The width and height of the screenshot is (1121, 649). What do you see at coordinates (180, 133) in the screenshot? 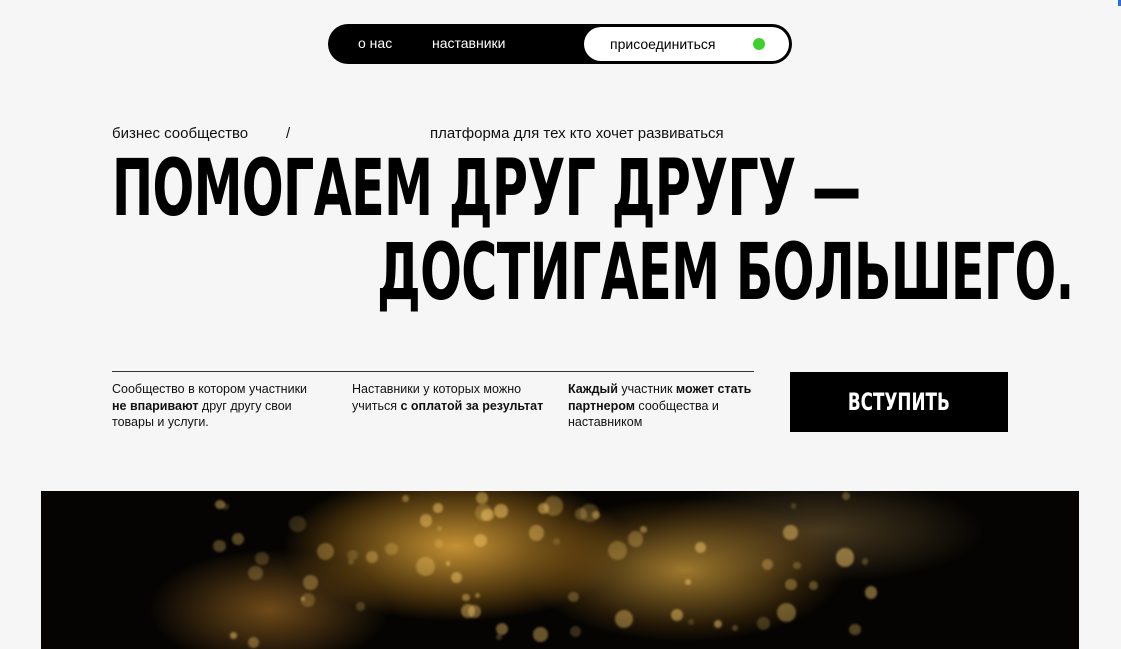
I see `breadcrumb-business-community: бизнес сообщество` at bounding box center [180, 133].